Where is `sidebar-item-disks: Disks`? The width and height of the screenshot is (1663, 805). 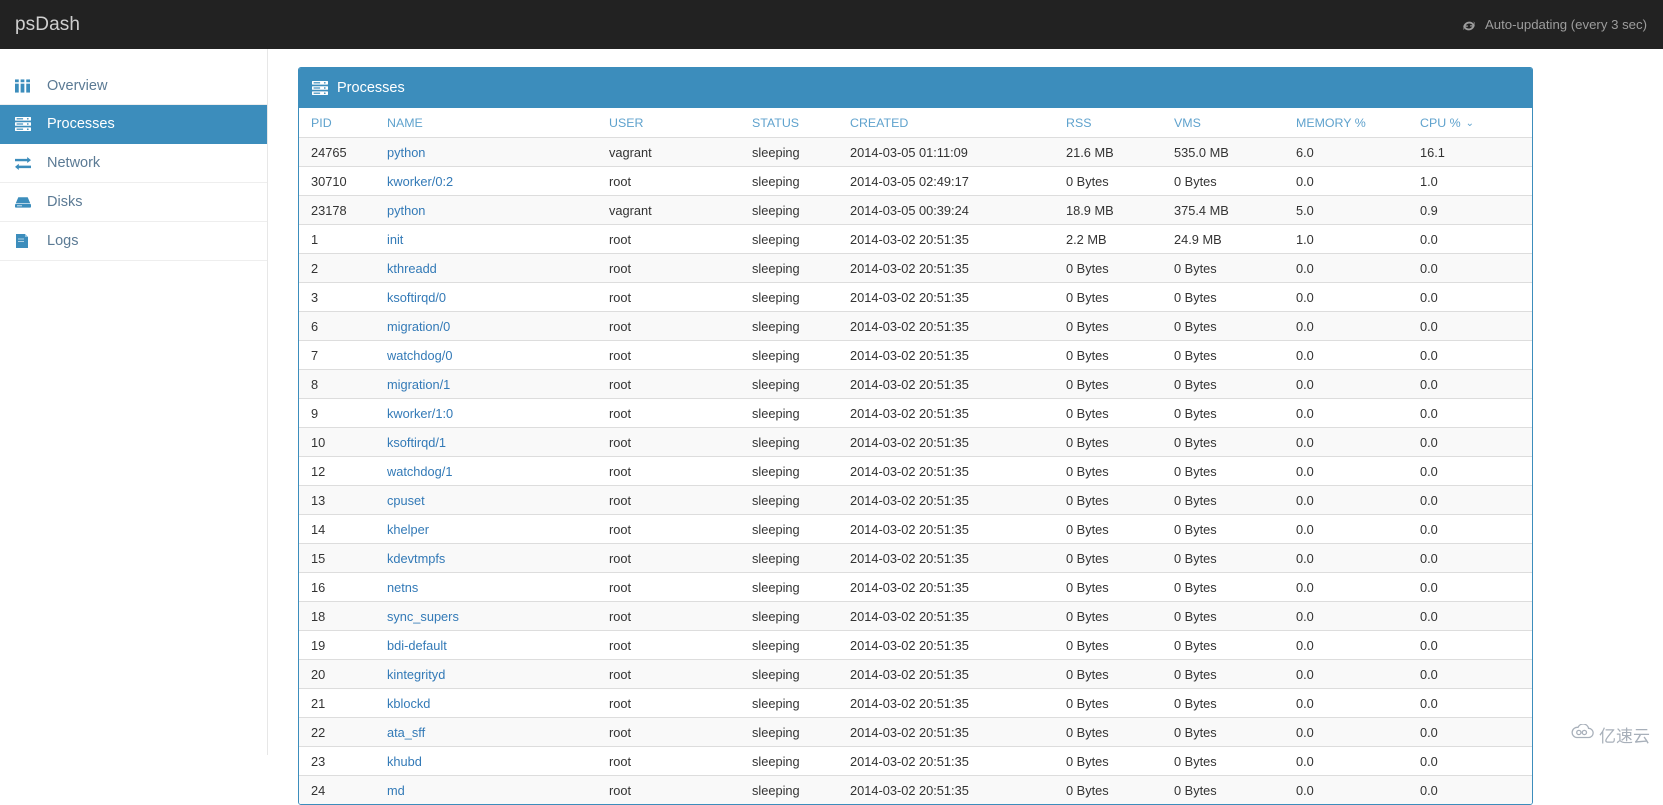 sidebar-item-disks: Disks is located at coordinates (133, 202).